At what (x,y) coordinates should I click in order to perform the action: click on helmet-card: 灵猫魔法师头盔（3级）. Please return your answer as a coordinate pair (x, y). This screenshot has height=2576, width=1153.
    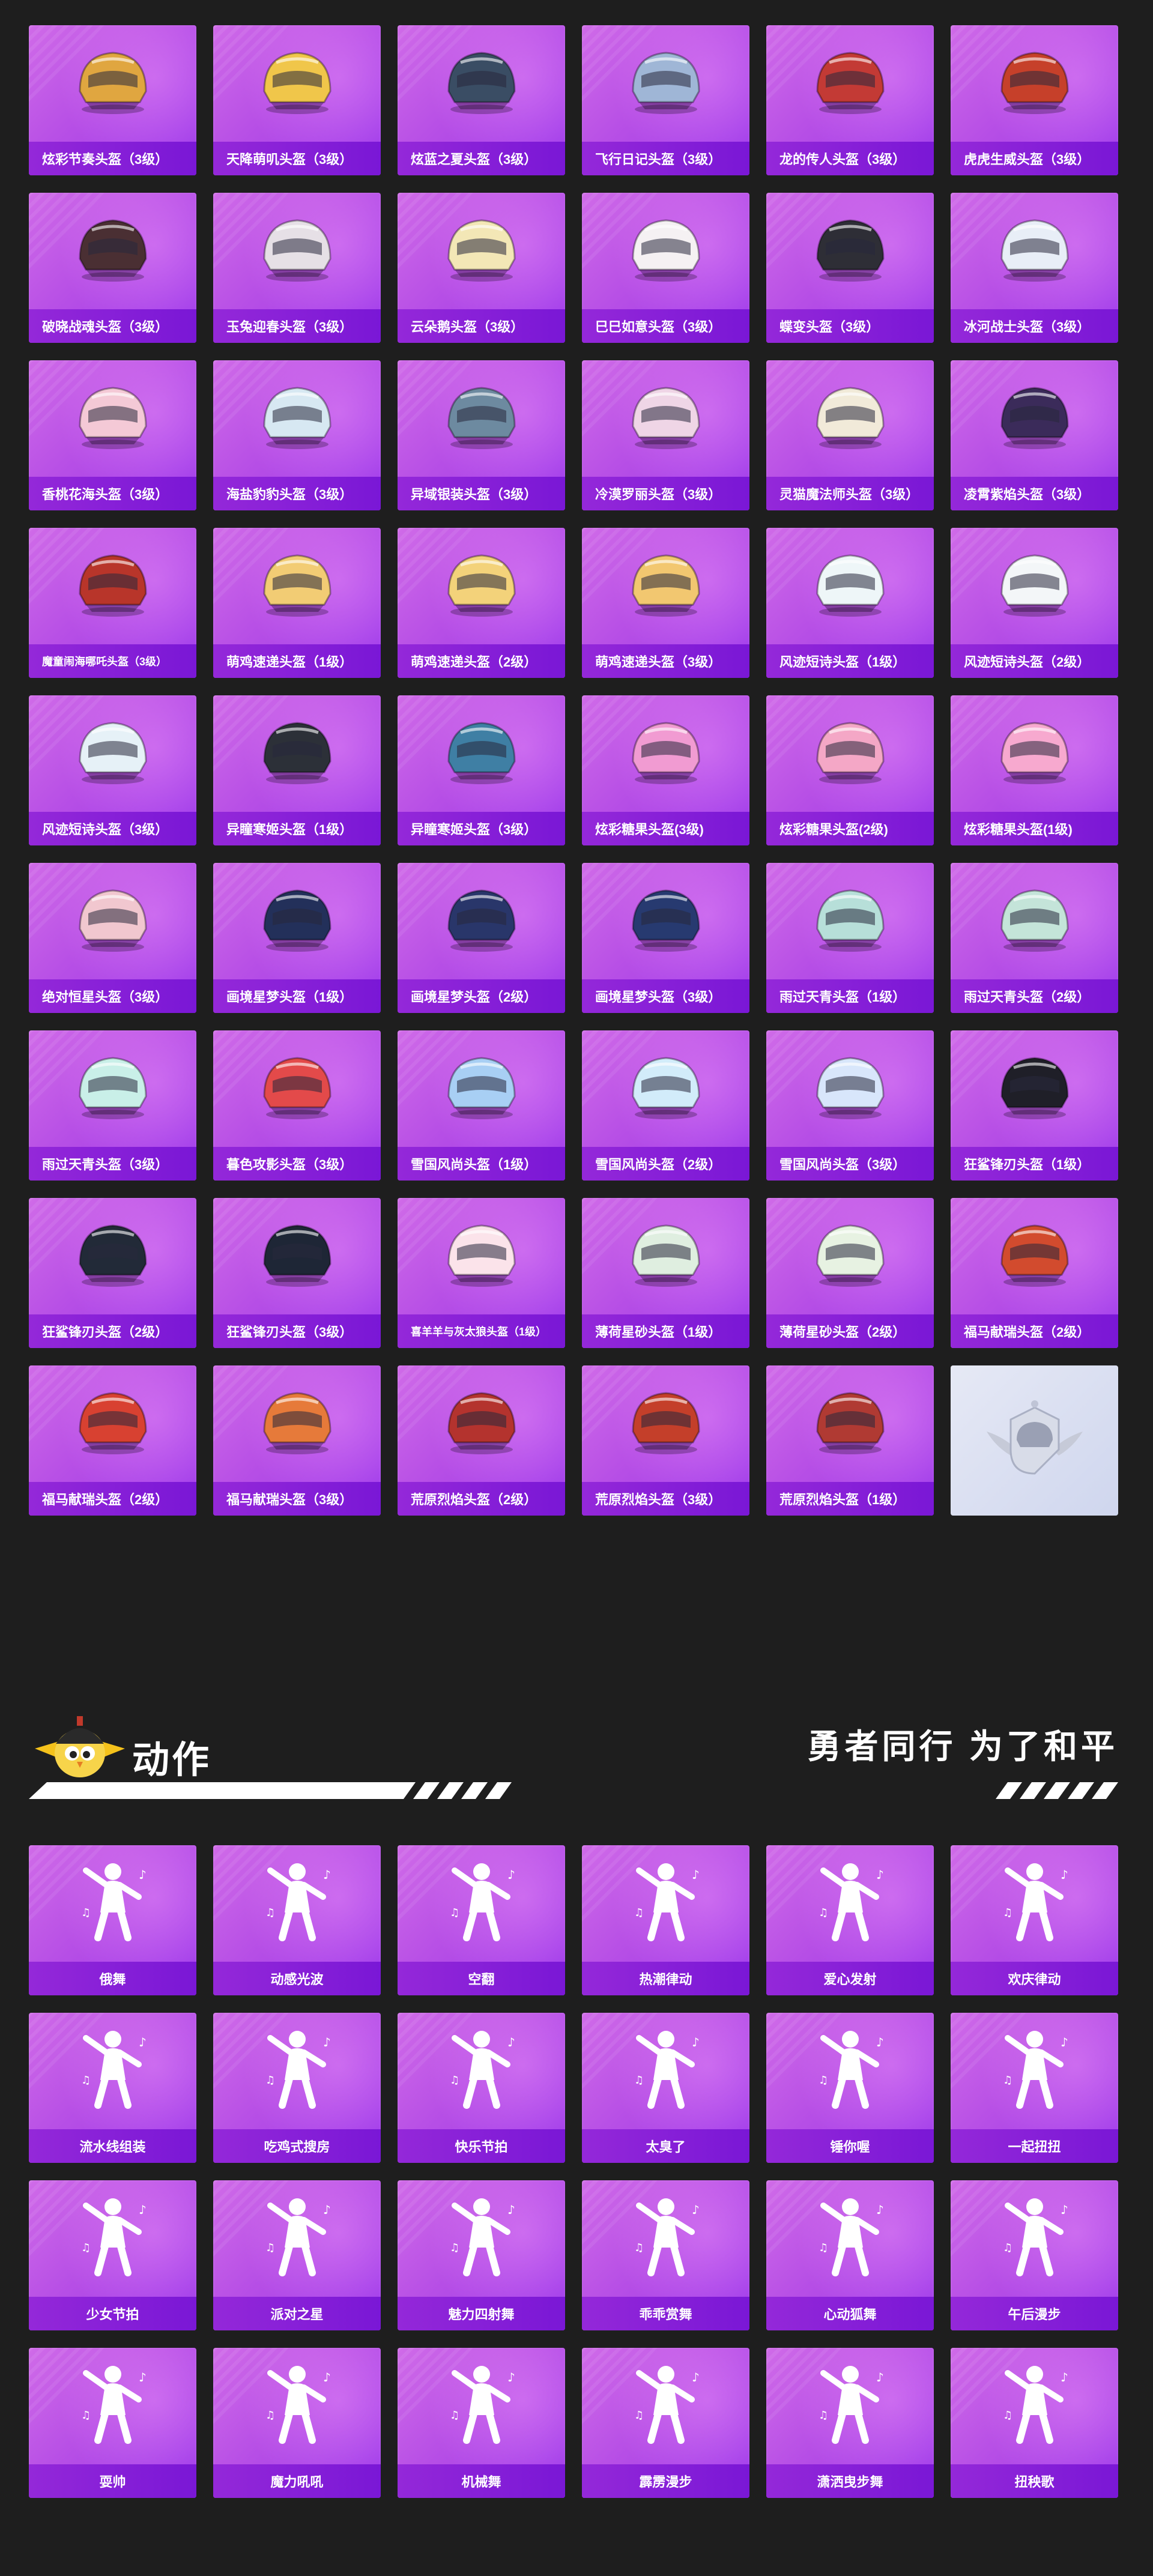
    Looking at the image, I should click on (850, 435).